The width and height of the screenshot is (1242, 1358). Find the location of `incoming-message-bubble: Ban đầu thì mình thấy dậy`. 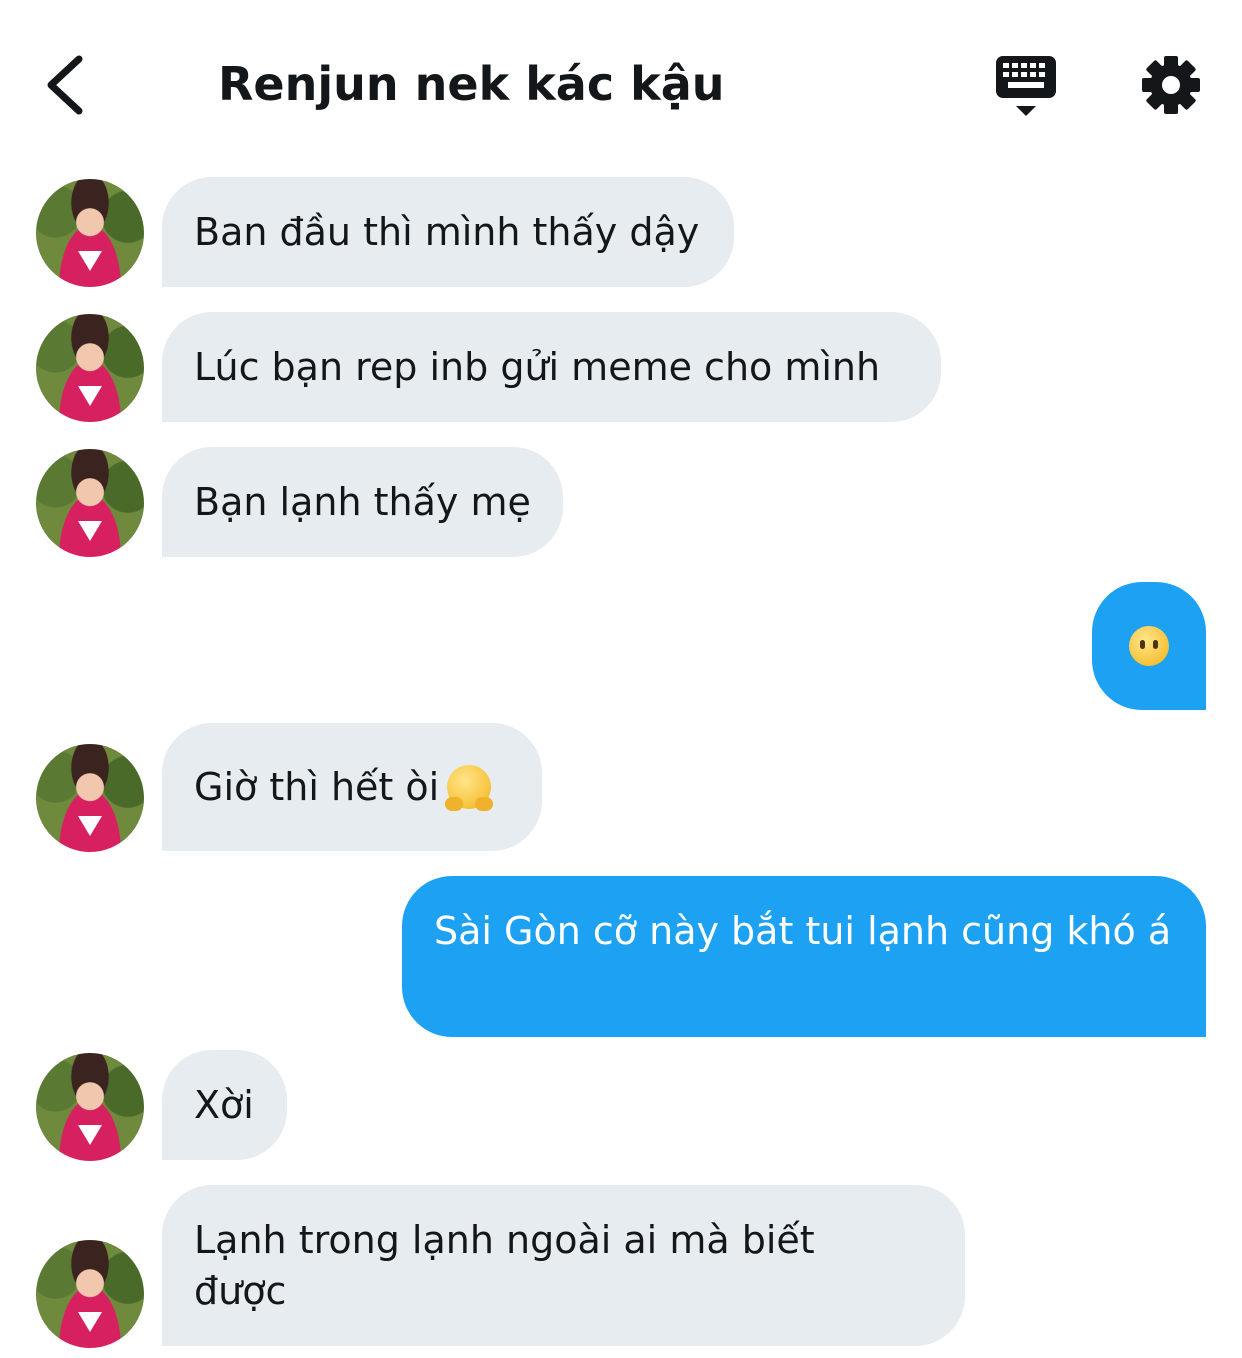

incoming-message-bubble: Ban đầu thì mình thấy dậy is located at coordinates (448, 232).